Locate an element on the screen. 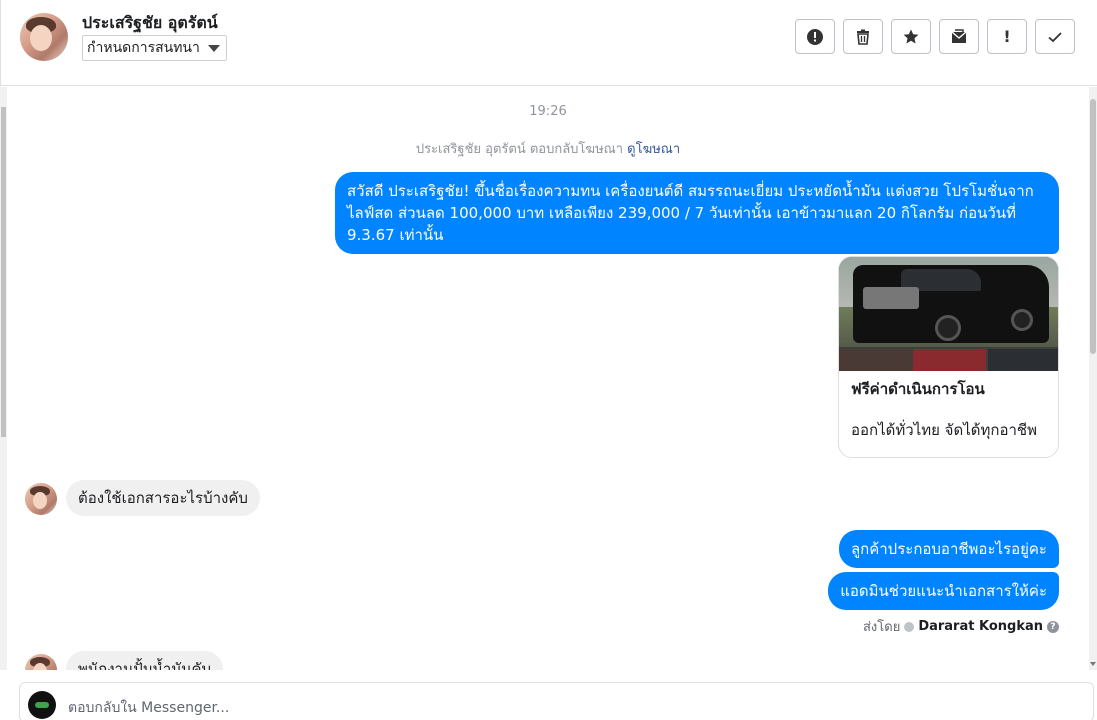  contact-avatar is located at coordinates (44, 37).